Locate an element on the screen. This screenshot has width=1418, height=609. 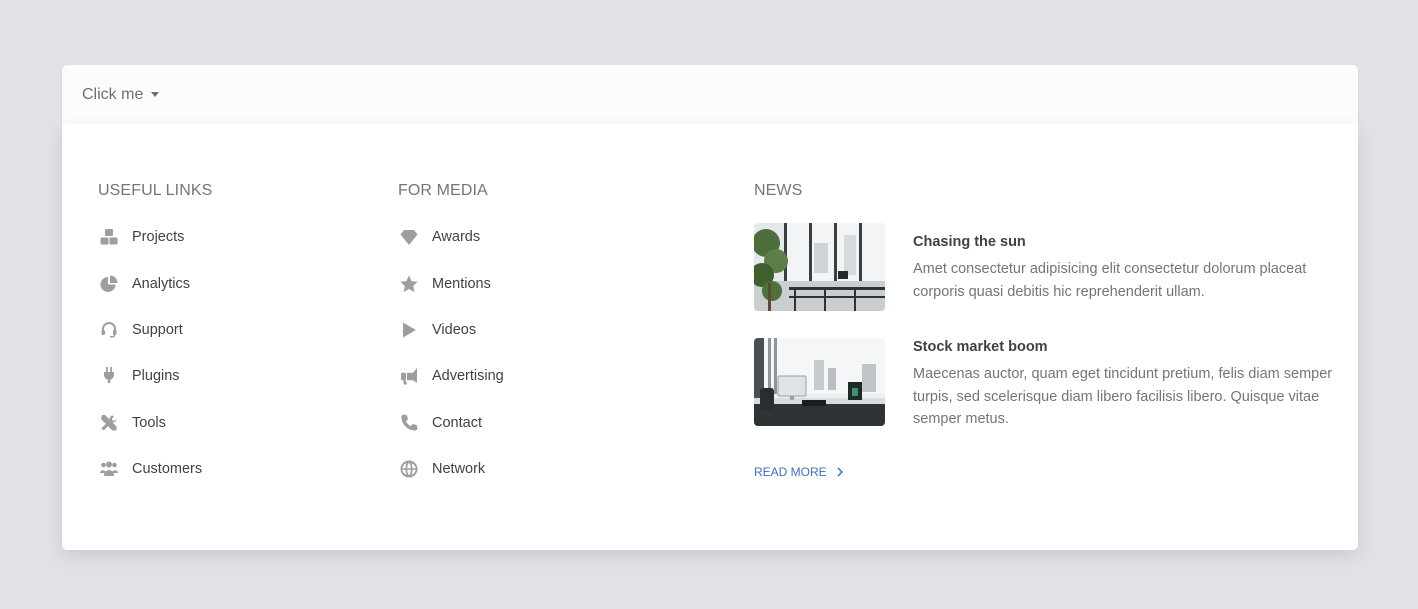
for-media-heading: FOR MEDIA is located at coordinates (443, 190).